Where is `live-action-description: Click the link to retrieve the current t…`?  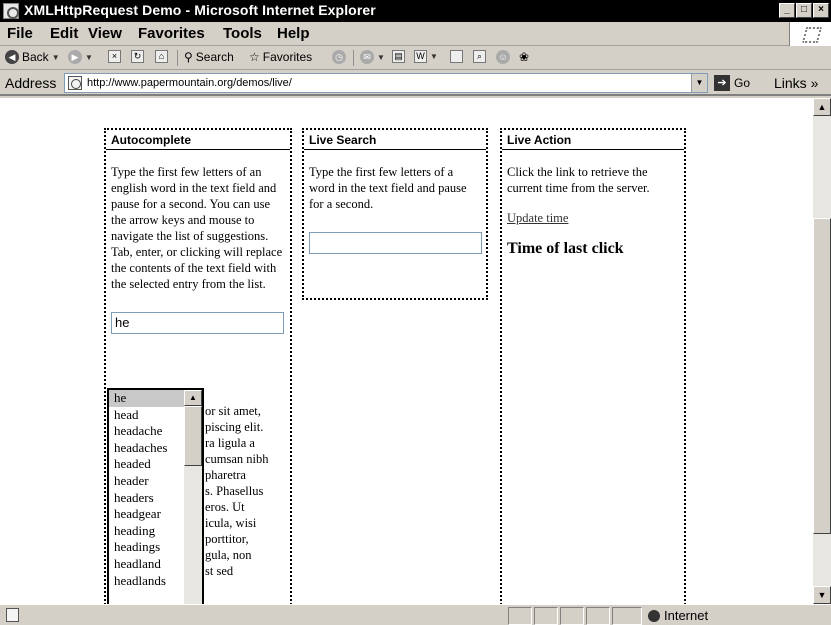
live-action-description: Click the link to retrieve the current t… is located at coordinates (578, 180).